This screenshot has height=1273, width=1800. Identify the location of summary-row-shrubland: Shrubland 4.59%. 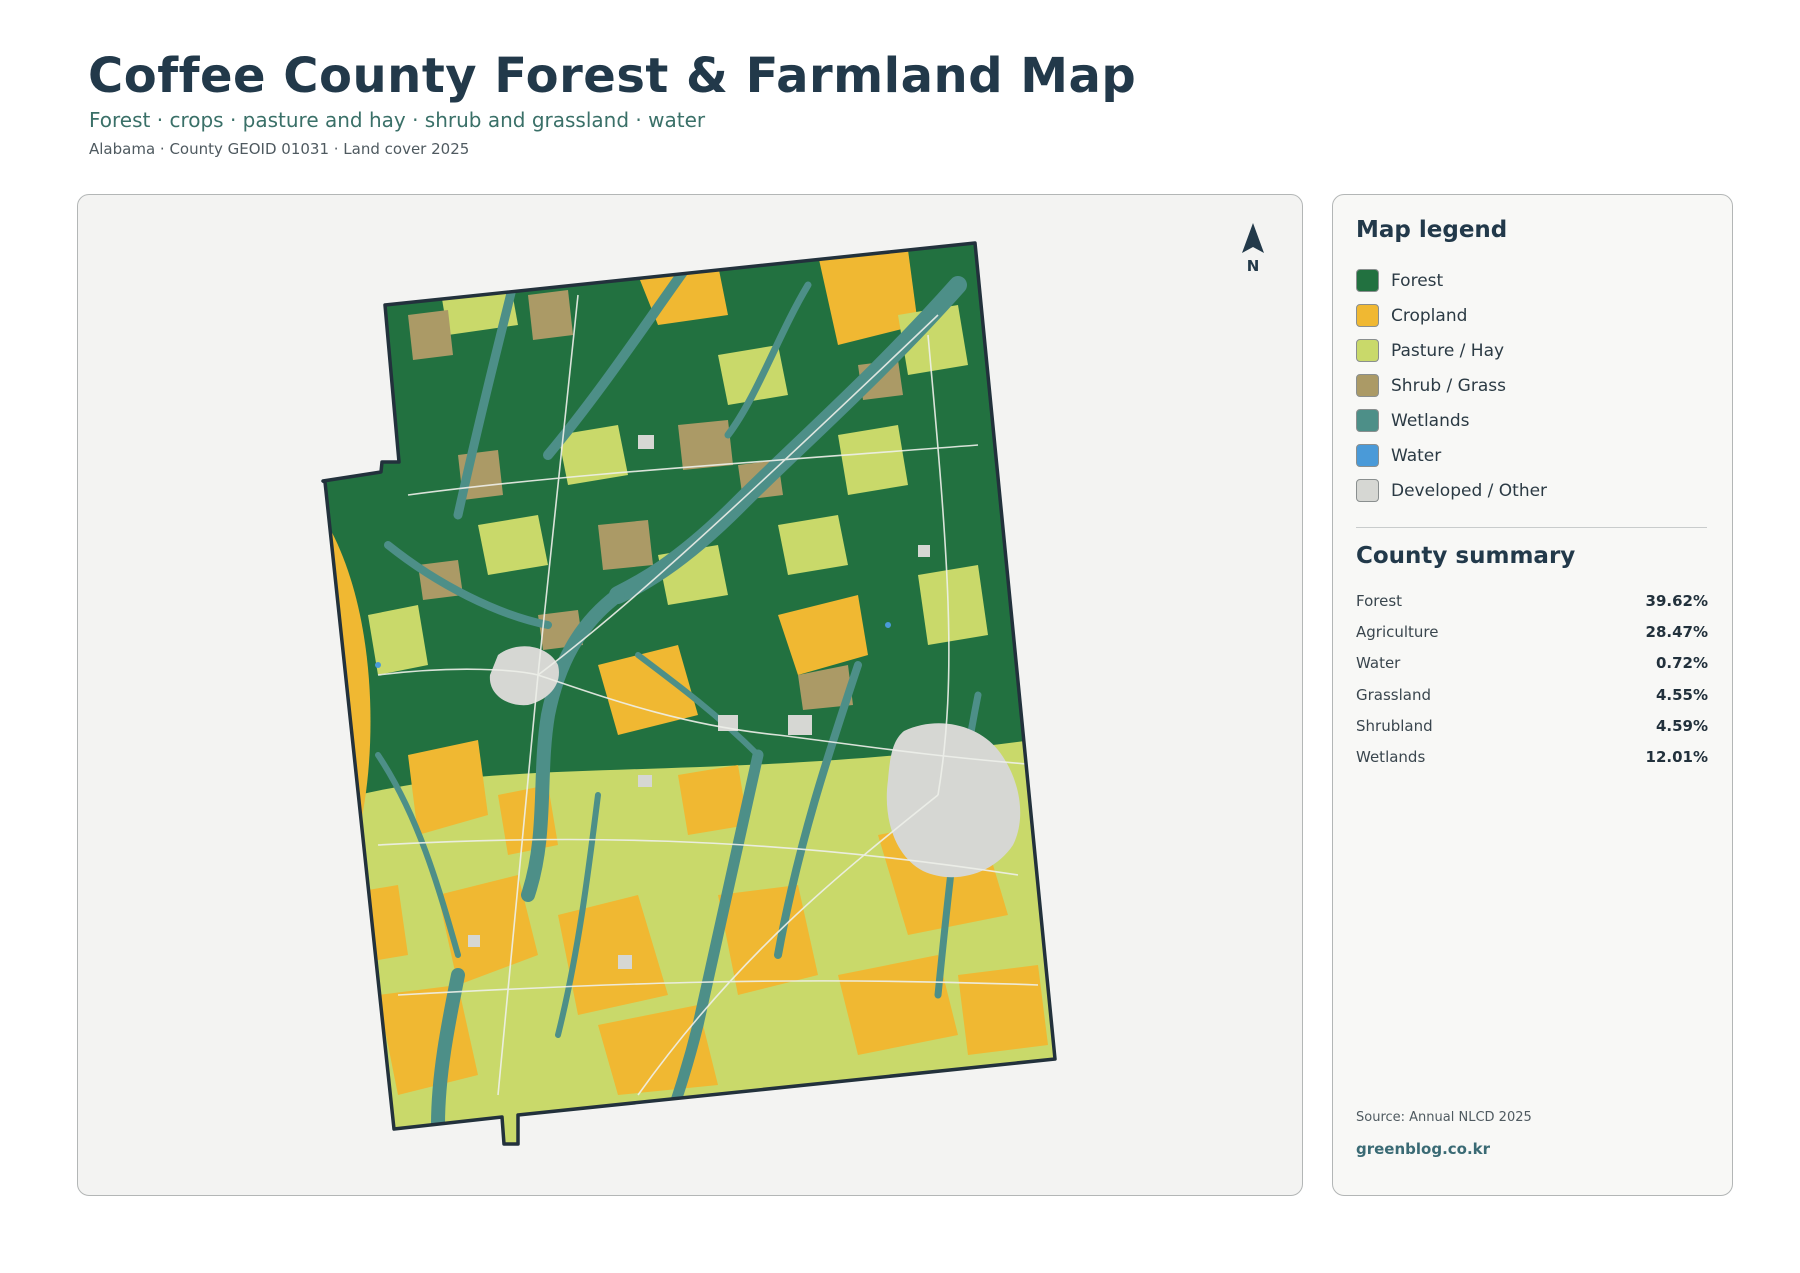
(1532, 725).